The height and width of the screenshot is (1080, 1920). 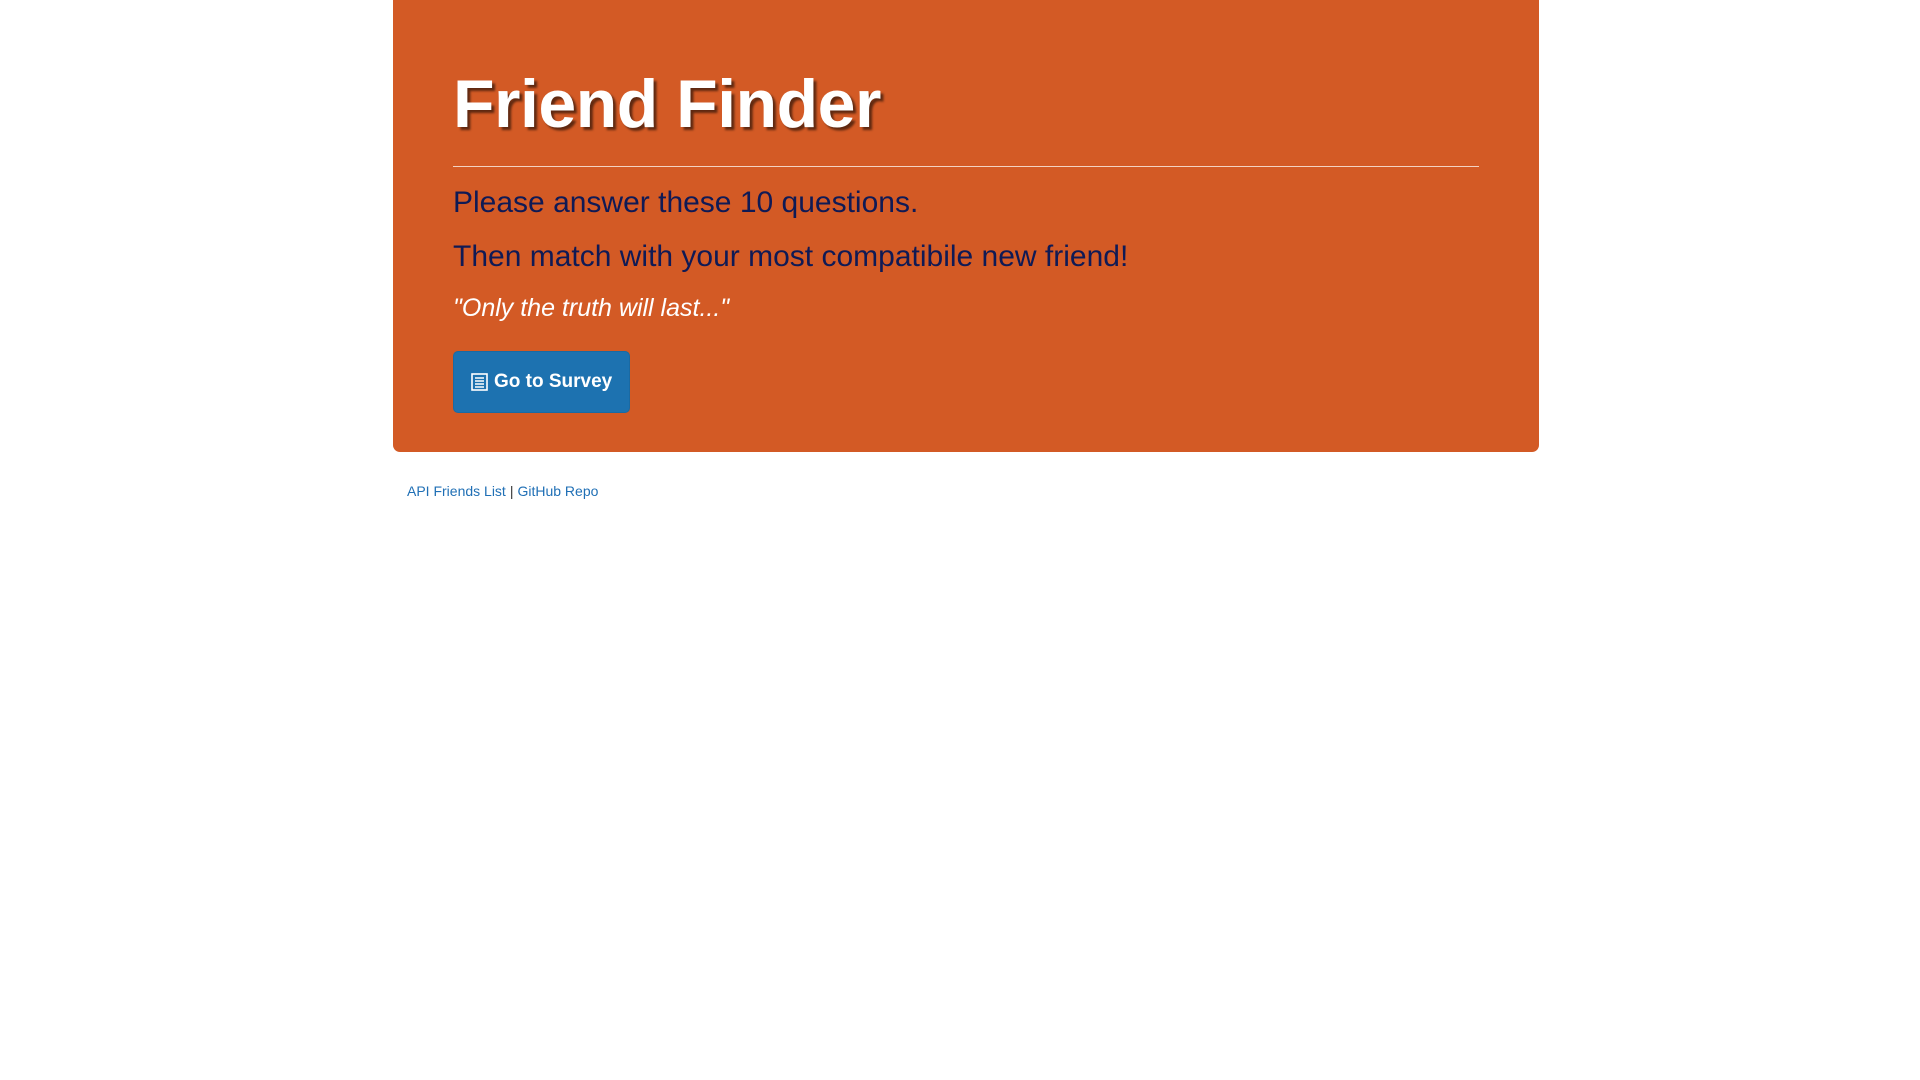 What do you see at coordinates (966, 166) in the screenshot?
I see `divider` at bounding box center [966, 166].